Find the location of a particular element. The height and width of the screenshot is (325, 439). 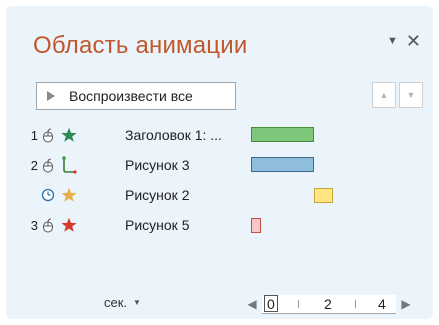

window-controls: ▼ ✕ is located at coordinates (404, 41).